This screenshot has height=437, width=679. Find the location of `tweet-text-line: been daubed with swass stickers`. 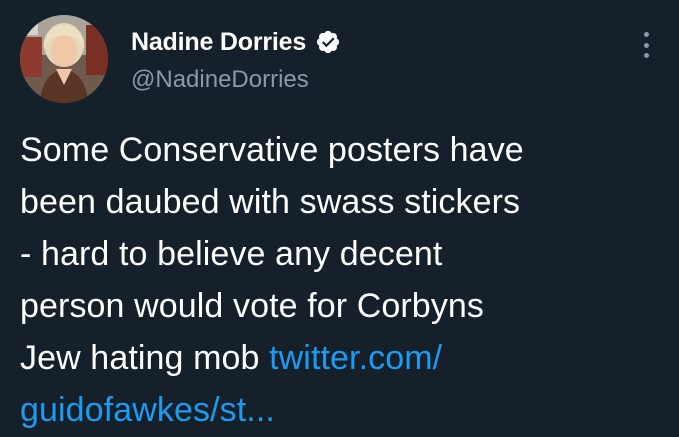

tweet-text-line: been daubed with swass stickers is located at coordinates (270, 202).